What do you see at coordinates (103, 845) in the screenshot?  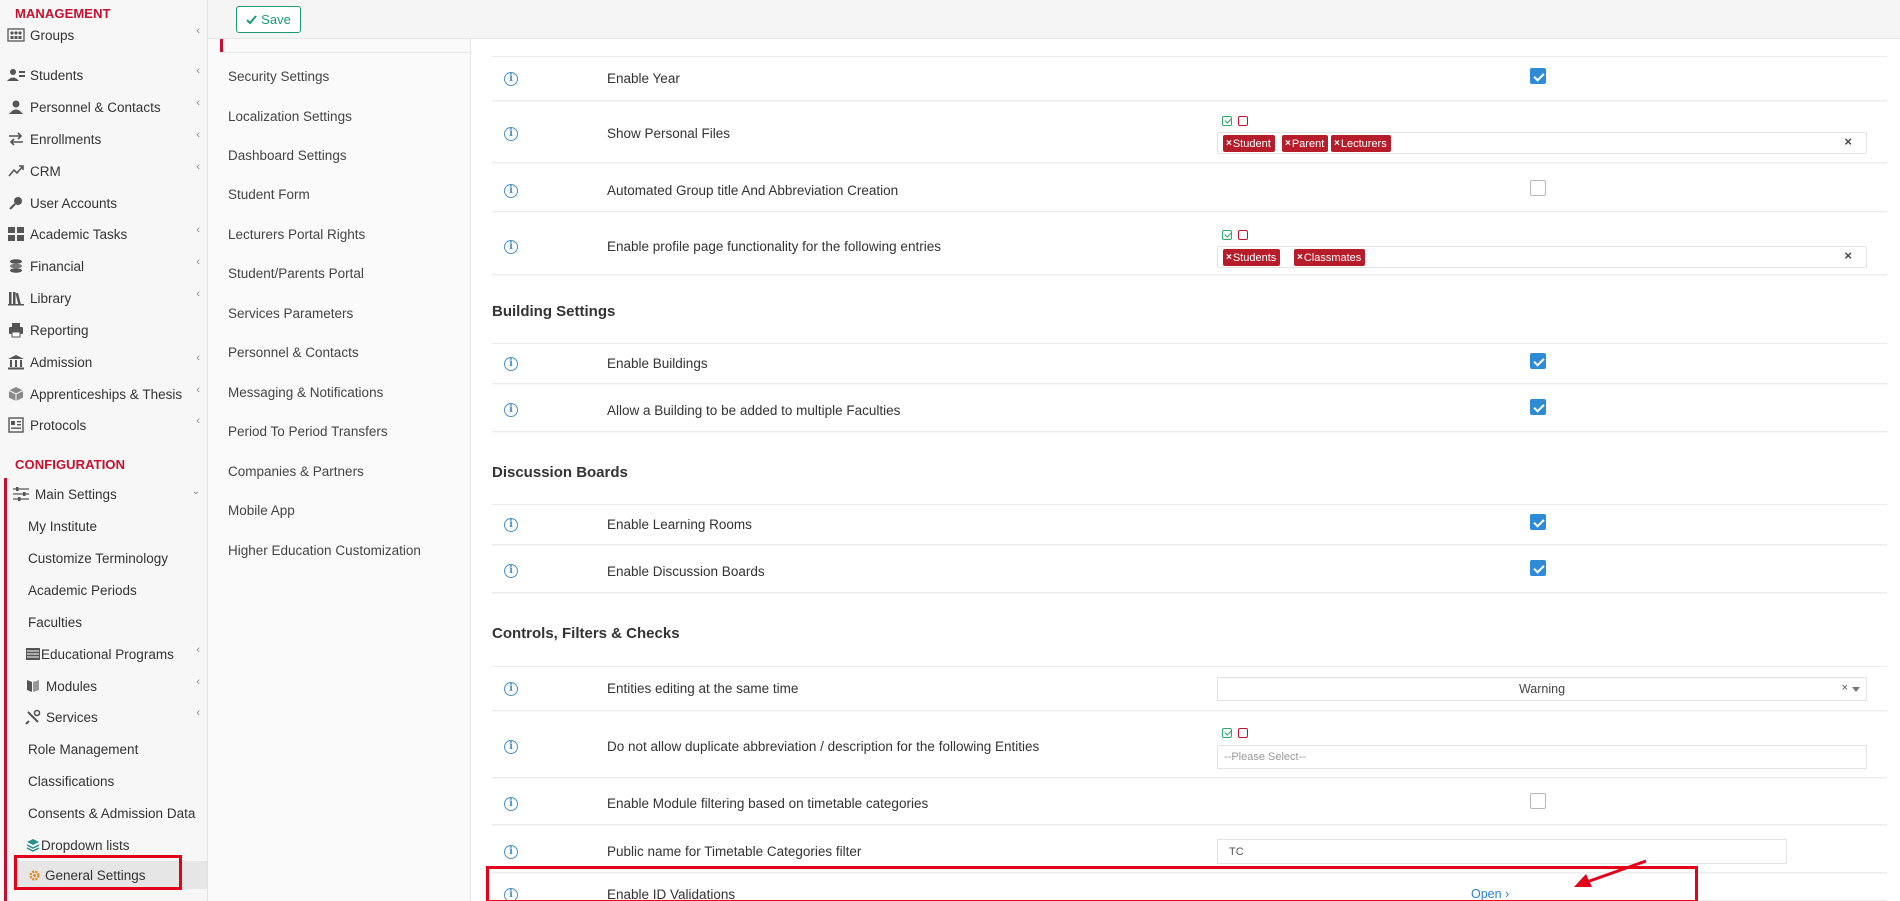 I see `sidebar-item-dropdown-lists: Dropdown lists` at bounding box center [103, 845].